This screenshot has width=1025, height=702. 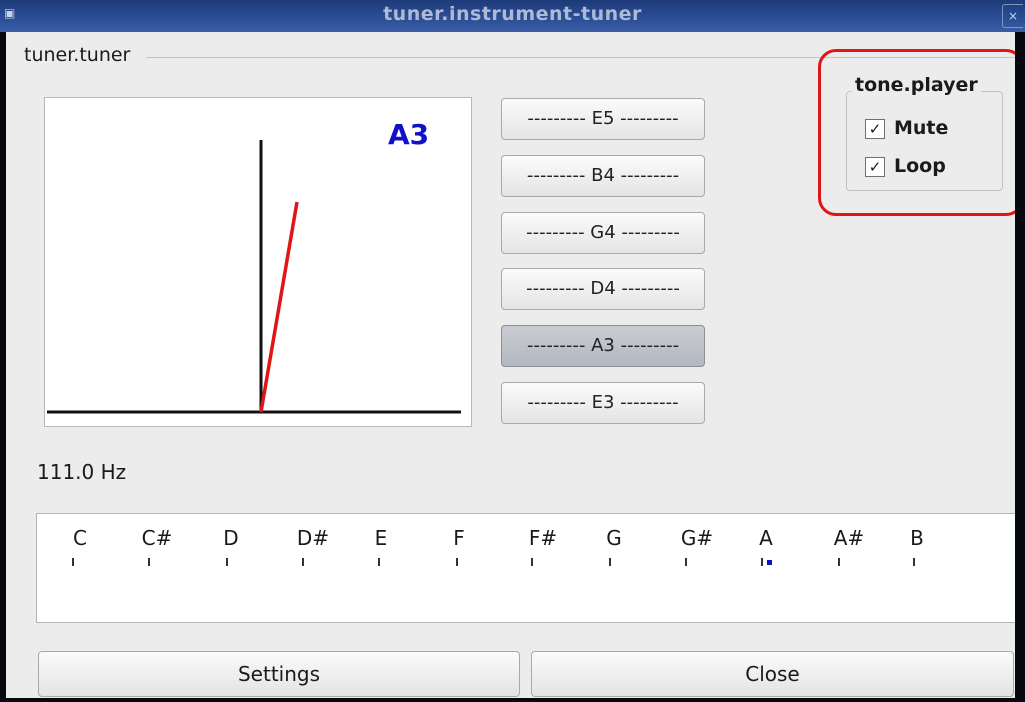 What do you see at coordinates (603, 233) in the screenshot?
I see `string-button-g4: --------- G4 ---------` at bounding box center [603, 233].